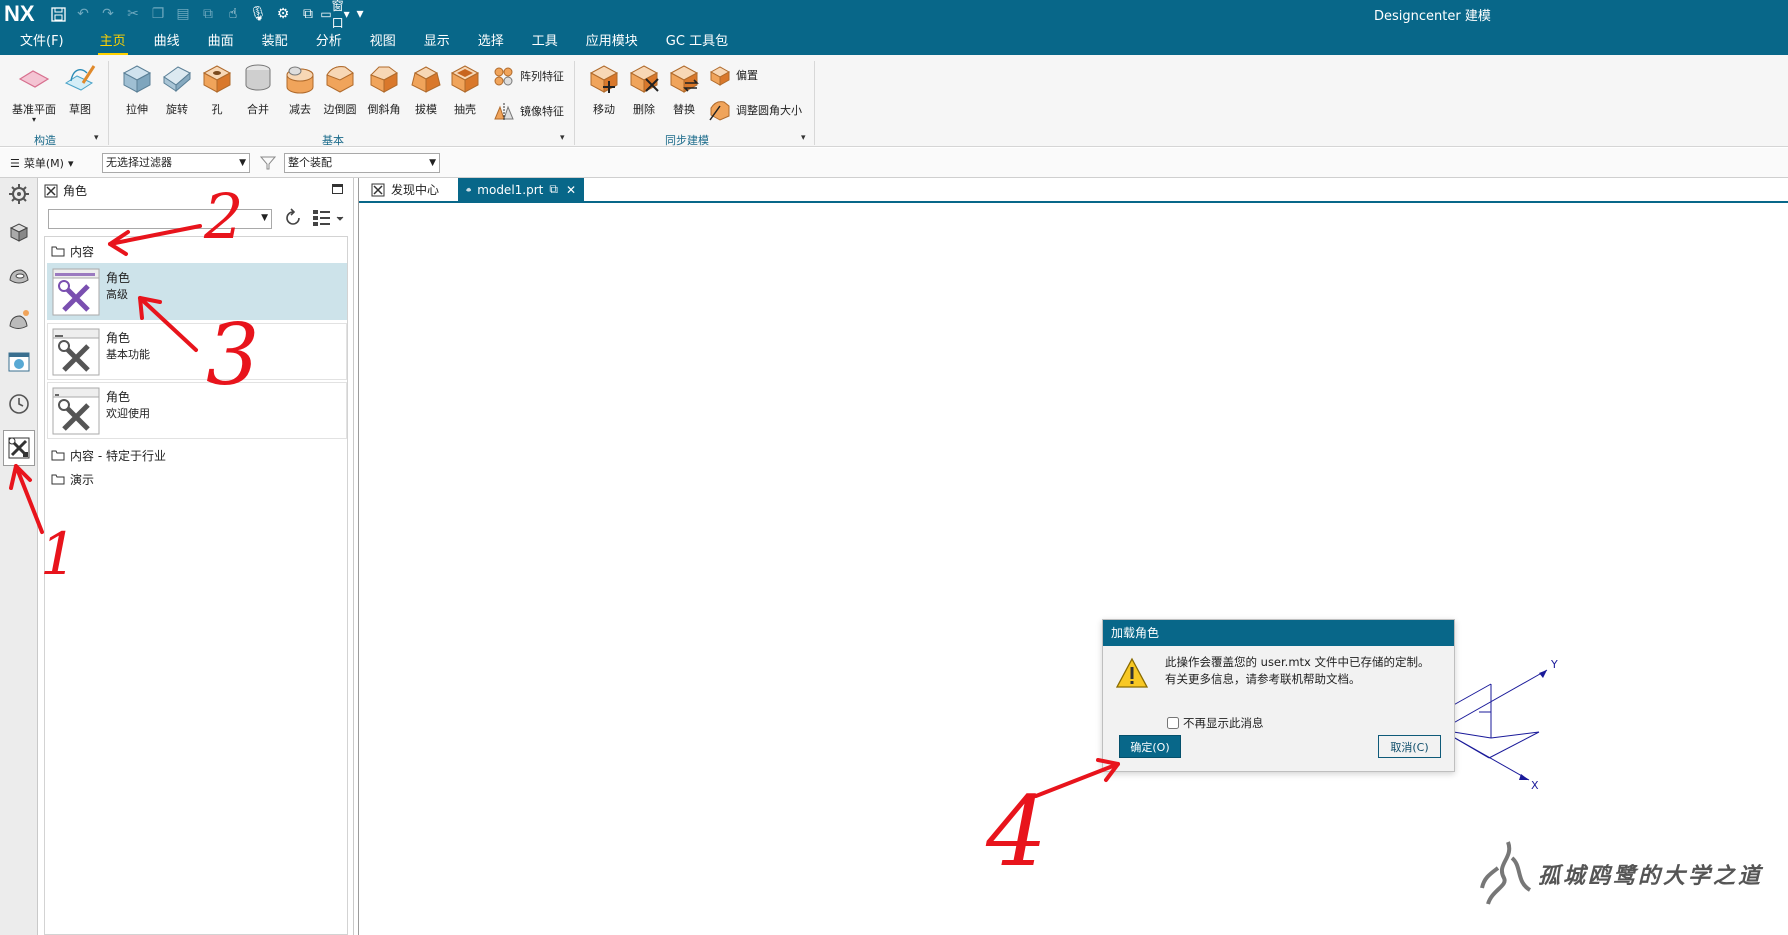 The width and height of the screenshot is (1788, 935). Describe the element at coordinates (1017, 832) in the screenshot. I see `annotation-number-4: 4` at that location.